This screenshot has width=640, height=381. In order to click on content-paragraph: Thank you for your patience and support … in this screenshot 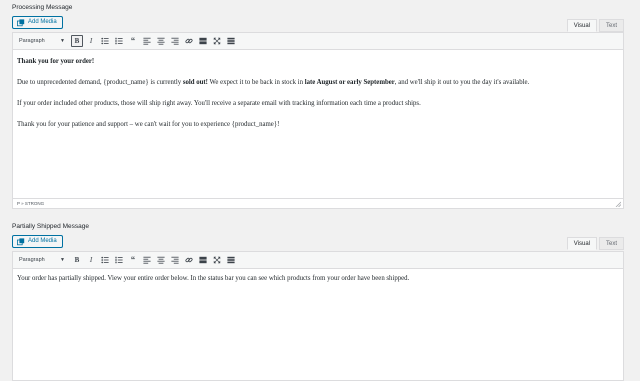, I will do `click(148, 124)`.